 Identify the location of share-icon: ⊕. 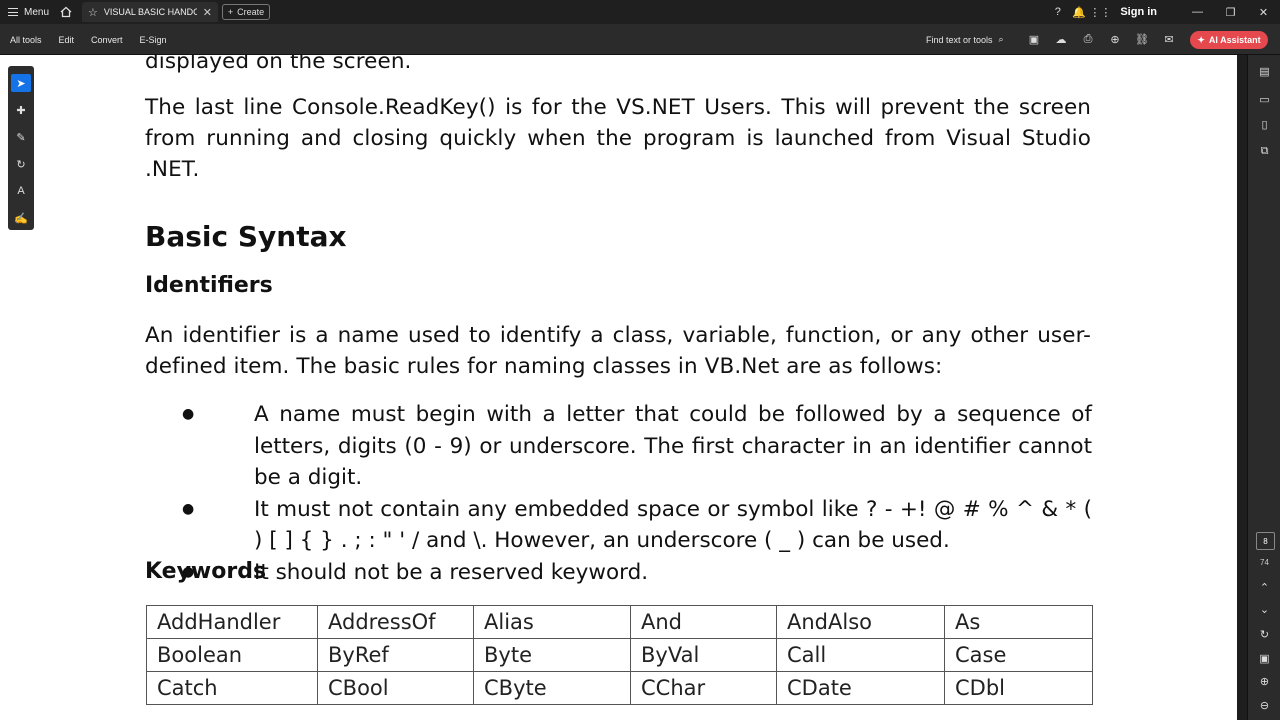
(1115, 39).